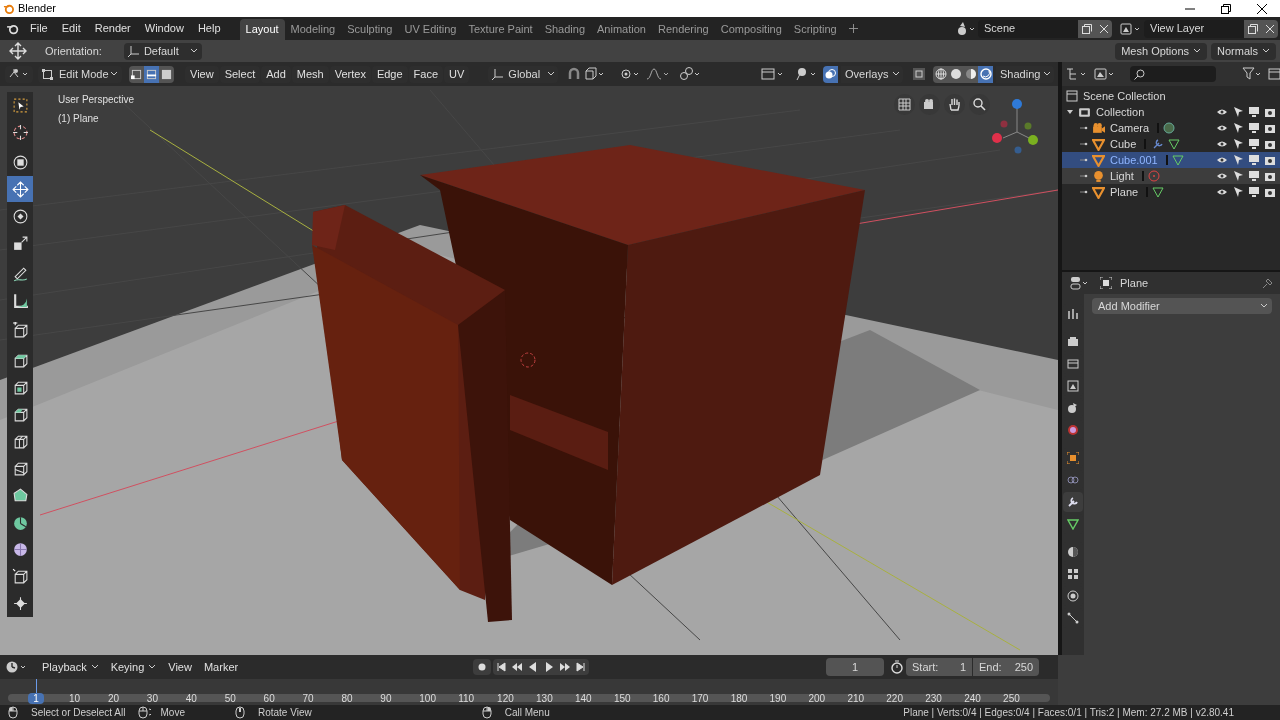 This screenshot has height=720, width=1280. I want to click on outliner-row: Light, so click(1171, 176).